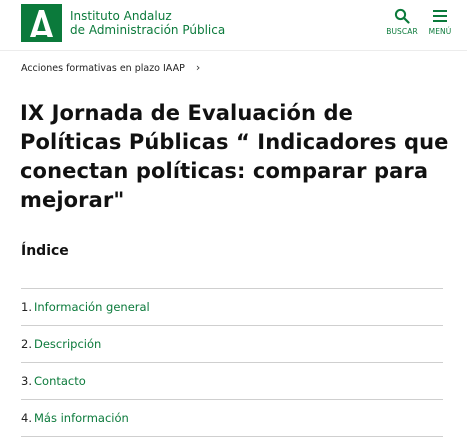  What do you see at coordinates (232, 418) in the screenshot?
I see `index-item: 4. Más información` at bounding box center [232, 418].